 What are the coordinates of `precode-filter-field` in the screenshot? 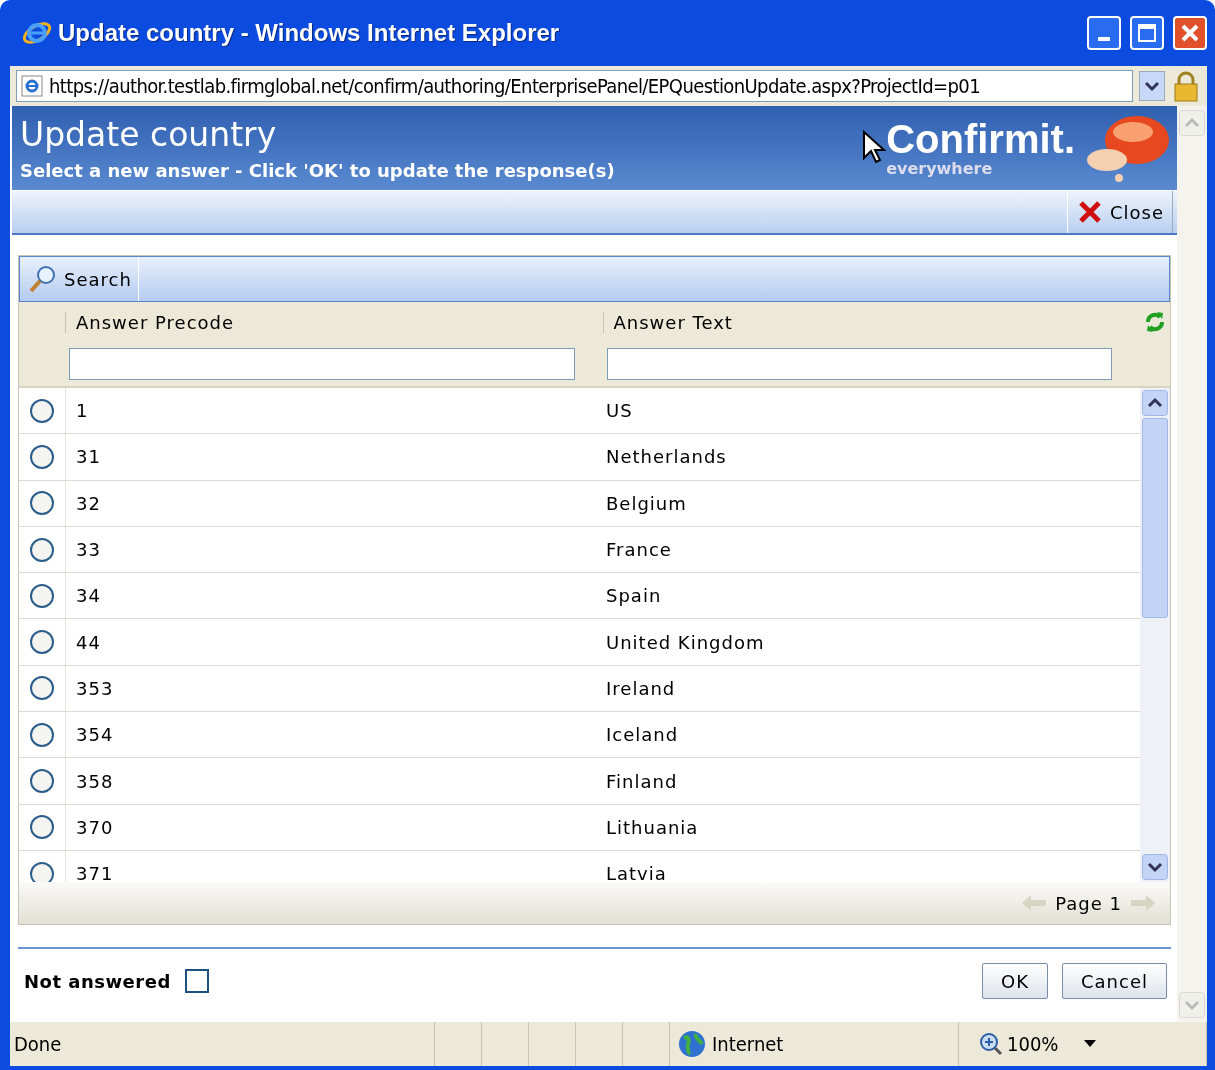 It's located at (322, 364).